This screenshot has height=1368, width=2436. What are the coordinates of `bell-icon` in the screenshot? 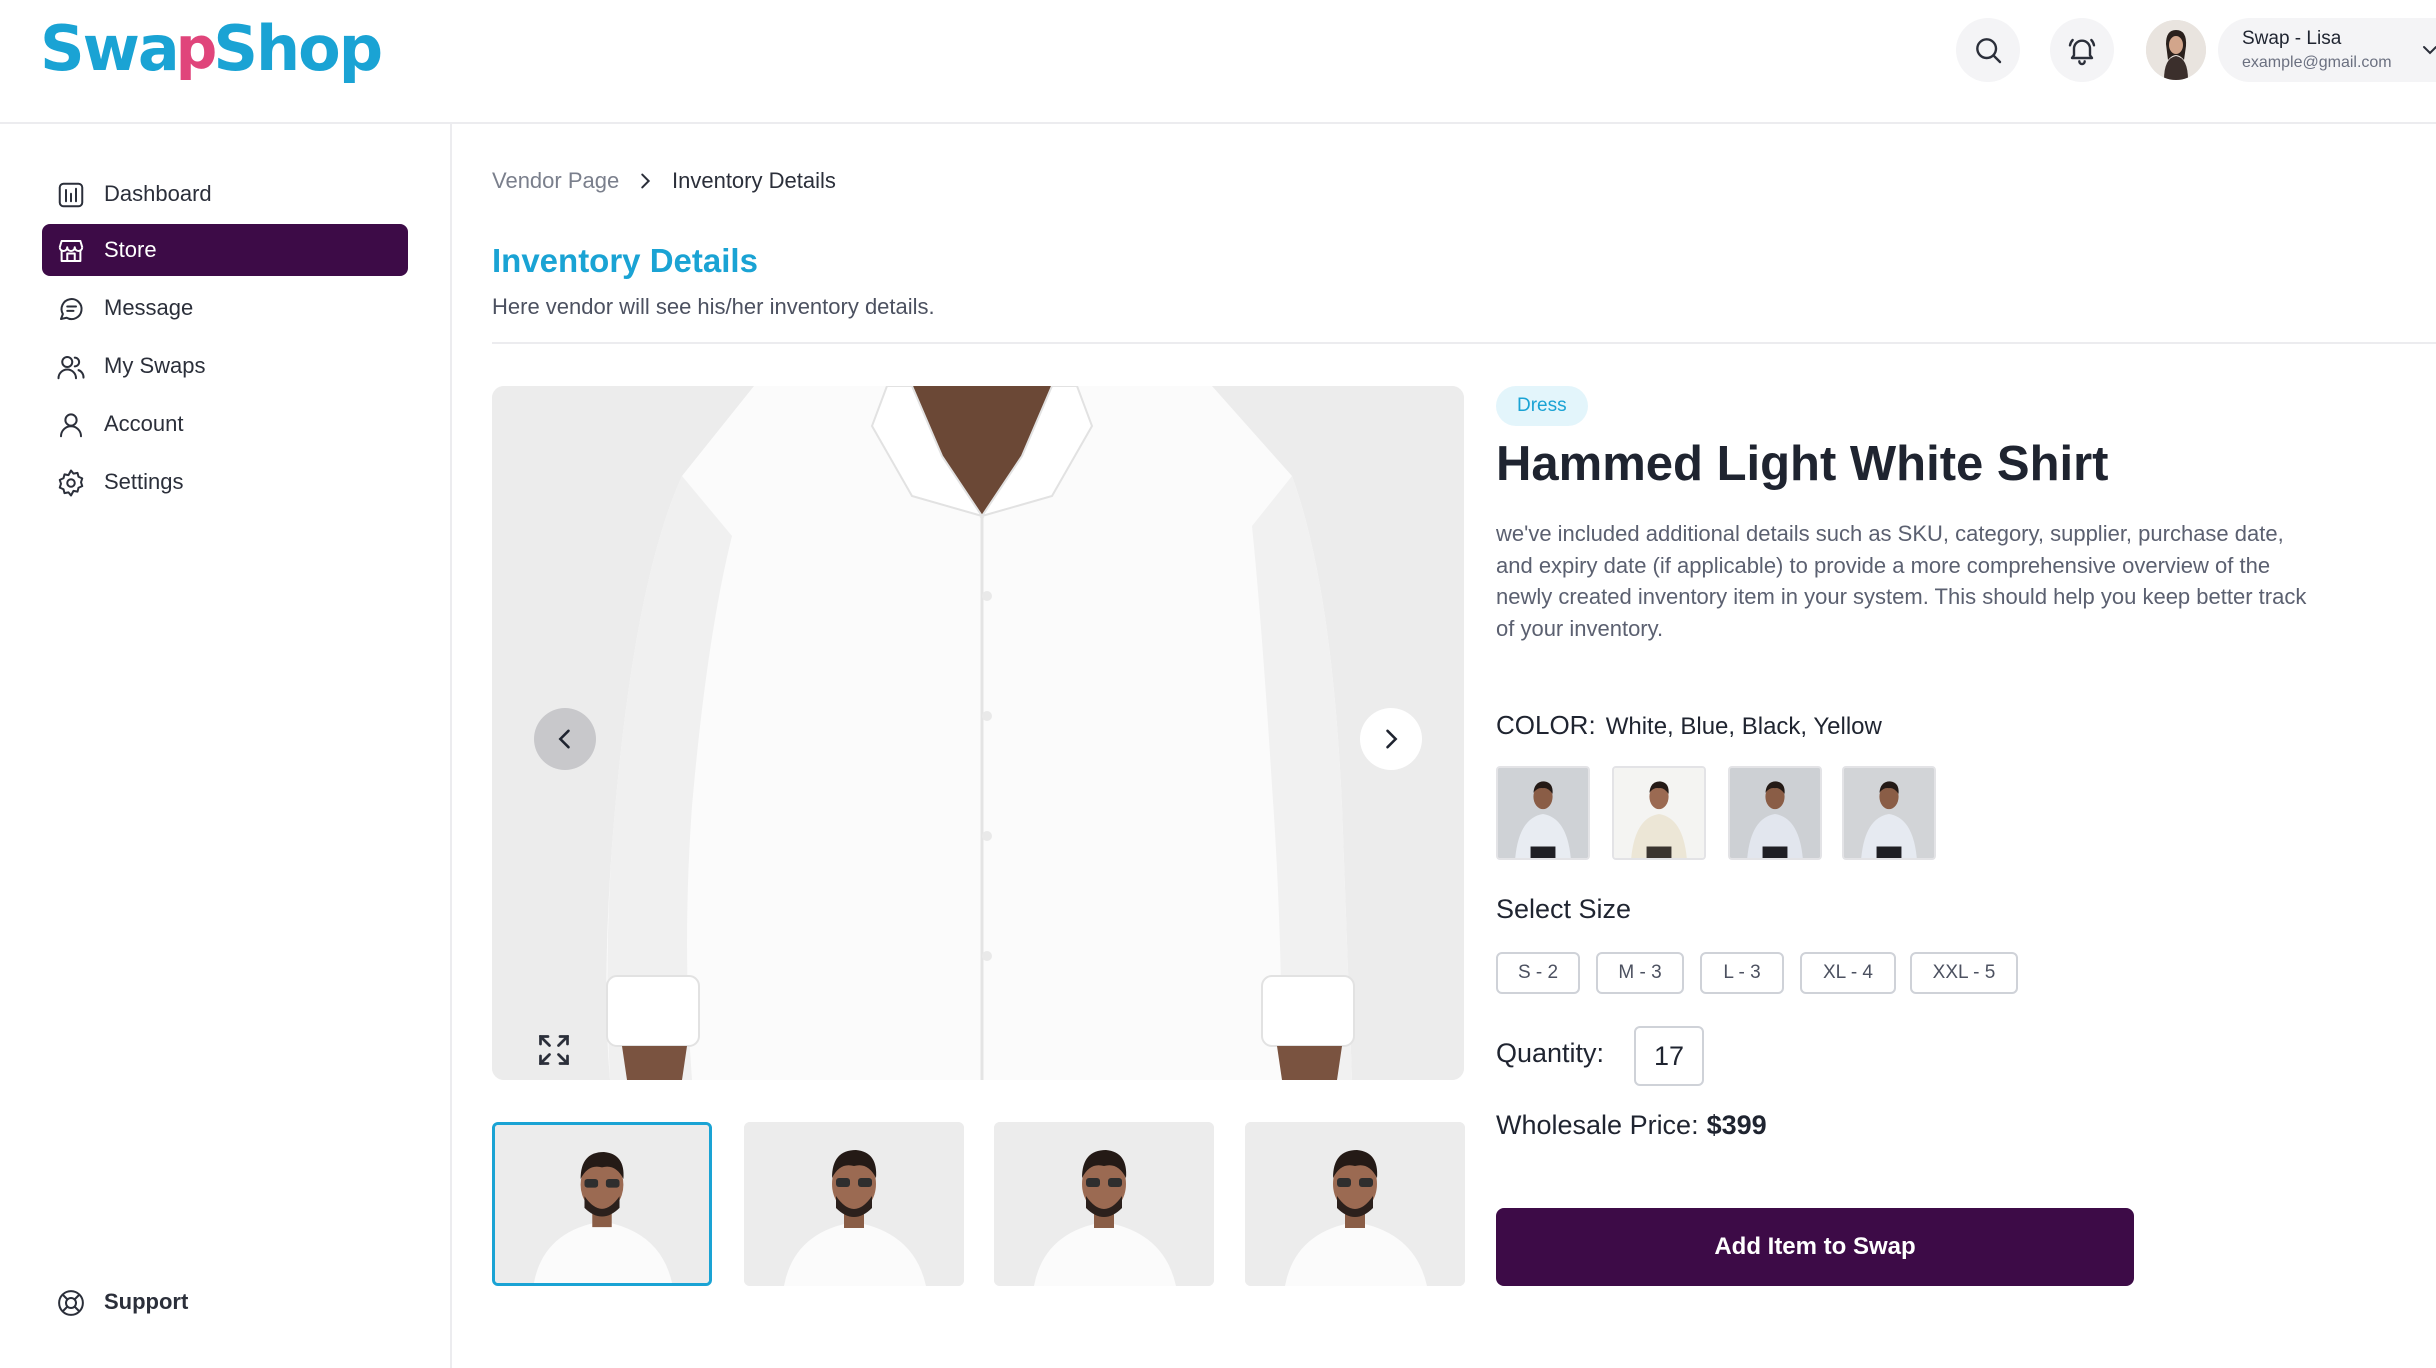 It's located at (2082, 52).